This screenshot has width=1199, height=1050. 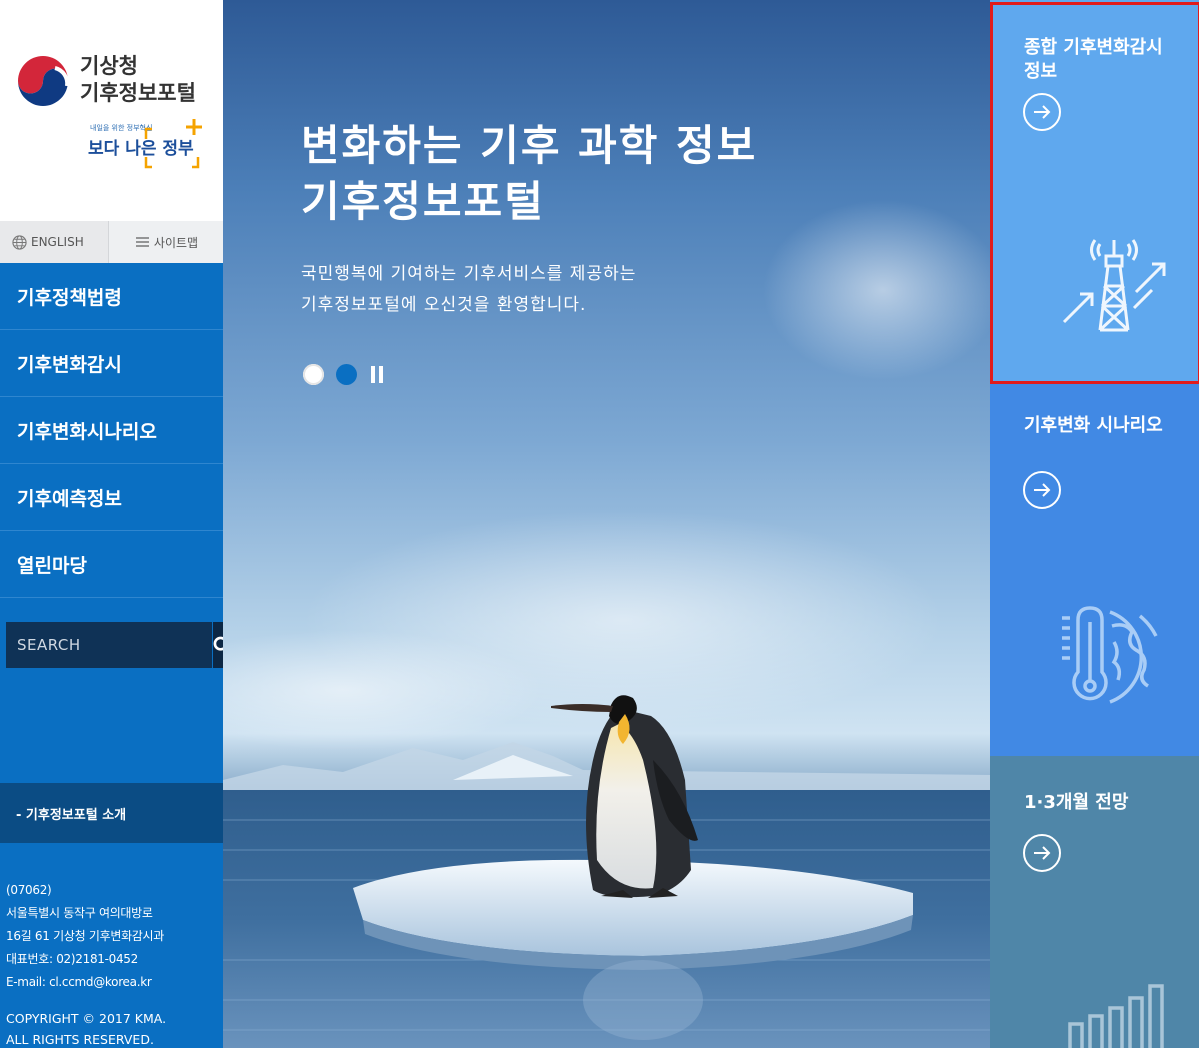 What do you see at coordinates (111, 497) in the screenshot?
I see `nav-item-climate-prediction: 기후예측정보` at bounding box center [111, 497].